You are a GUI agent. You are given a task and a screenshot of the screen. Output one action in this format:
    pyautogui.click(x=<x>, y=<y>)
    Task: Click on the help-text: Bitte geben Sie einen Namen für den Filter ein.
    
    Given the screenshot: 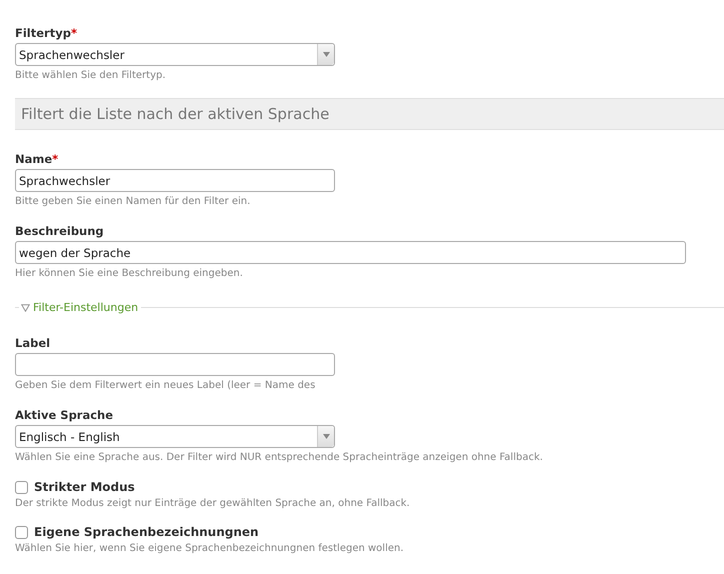 What is the action you would take?
    pyautogui.click(x=133, y=201)
    